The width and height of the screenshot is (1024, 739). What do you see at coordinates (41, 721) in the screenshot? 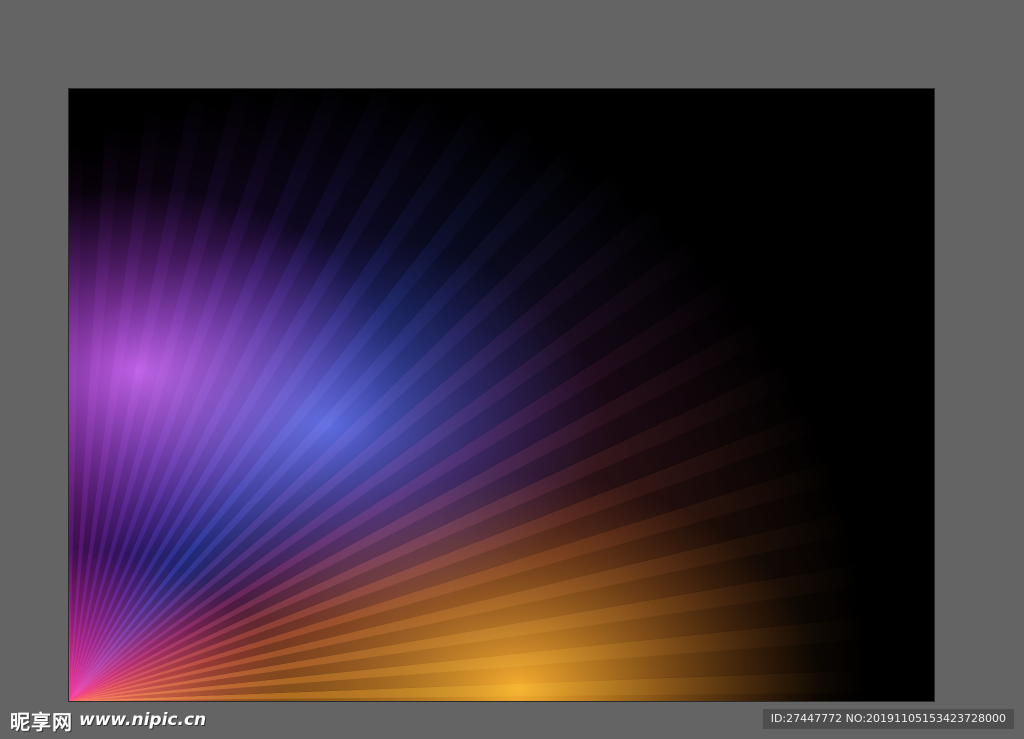
I see `watermark-site-name: 昵享网` at bounding box center [41, 721].